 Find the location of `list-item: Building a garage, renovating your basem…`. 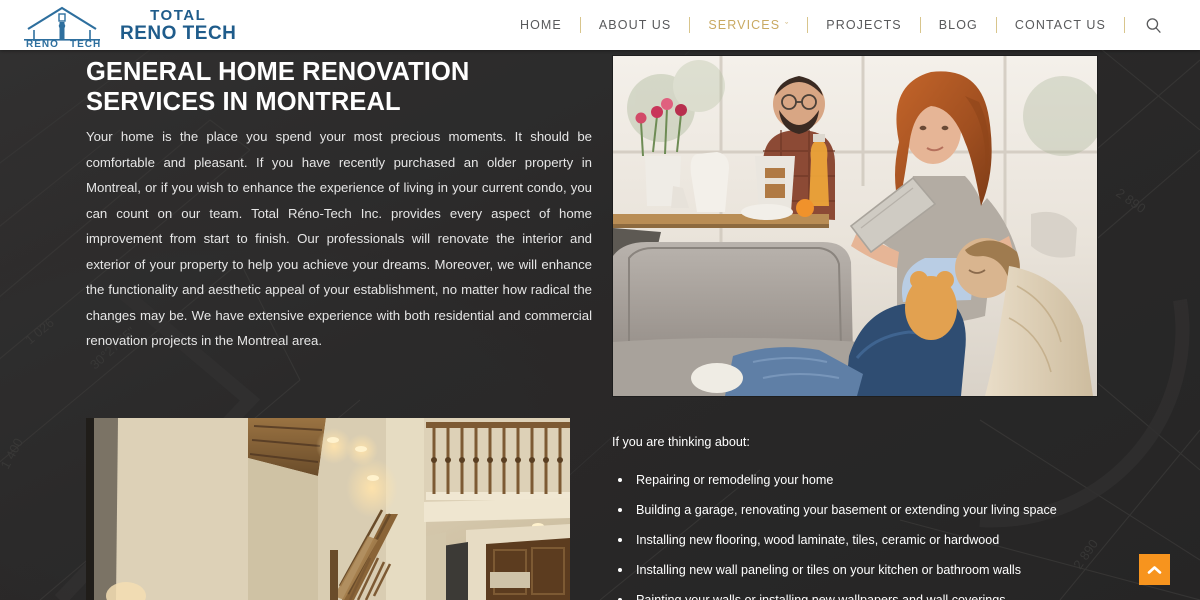

list-item: Building a garage, renovating your basem… is located at coordinates (847, 510).